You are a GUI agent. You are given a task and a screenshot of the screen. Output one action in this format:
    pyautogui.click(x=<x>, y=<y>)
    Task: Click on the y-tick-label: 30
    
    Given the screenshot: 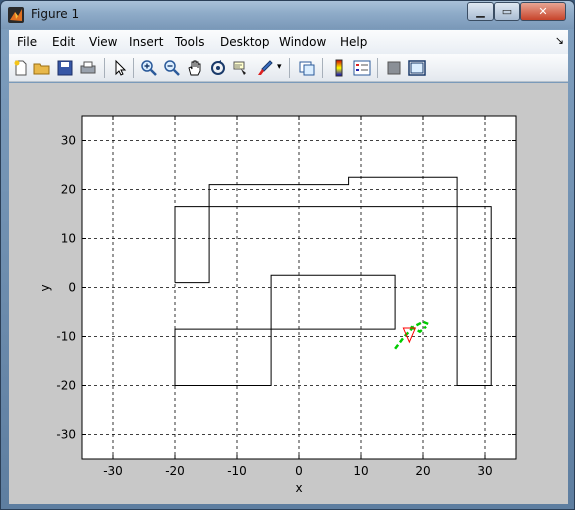 What is the action you would take?
    pyautogui.click(x=68, y=141)
    